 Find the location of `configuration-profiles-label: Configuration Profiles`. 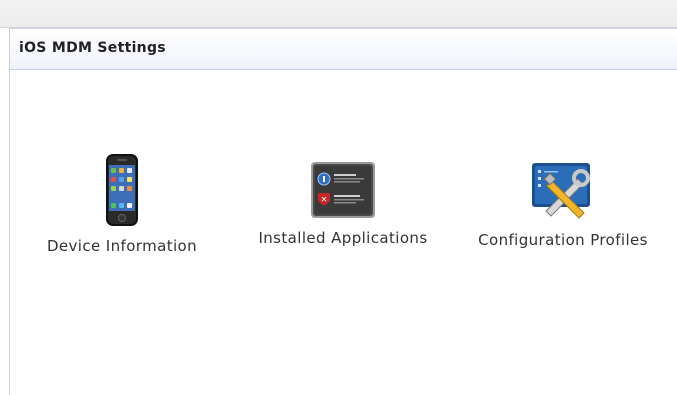

configuration-profiles-label: Configuration Profiles is located at coordinates (563, 240).